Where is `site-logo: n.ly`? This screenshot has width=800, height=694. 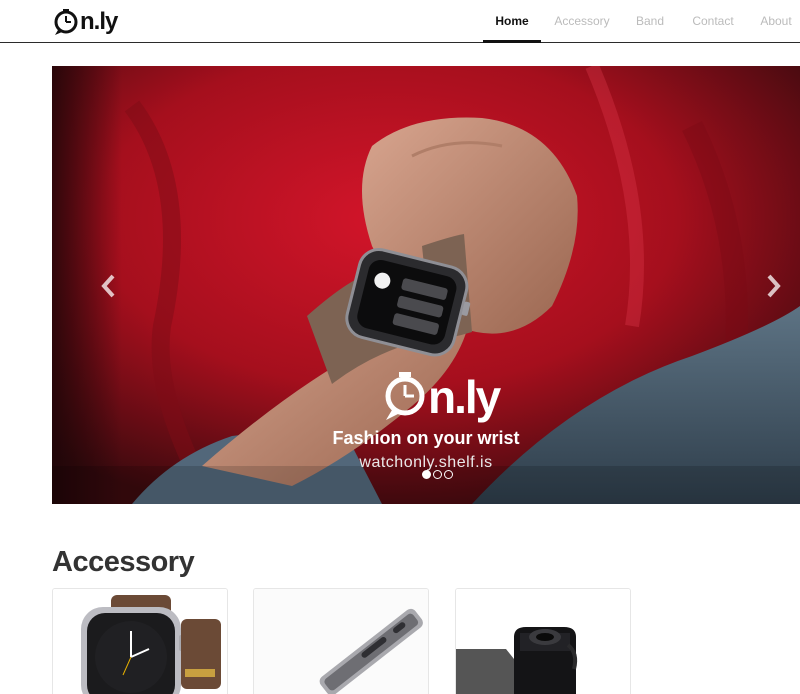
site-logo: n.ly is located at coordinates (88, 20).